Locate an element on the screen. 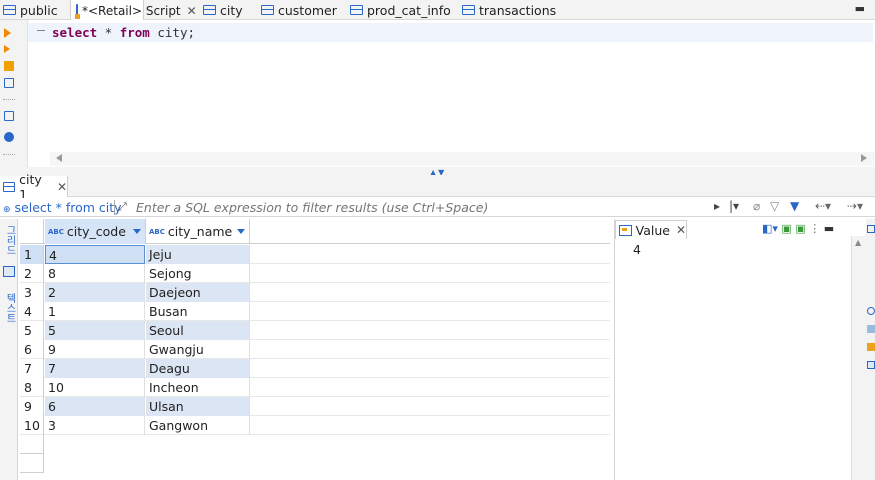 Image resolution: width=875 pixels, height=480 pixels. cell-city-code: 9 is located at coordinates (95, 349).